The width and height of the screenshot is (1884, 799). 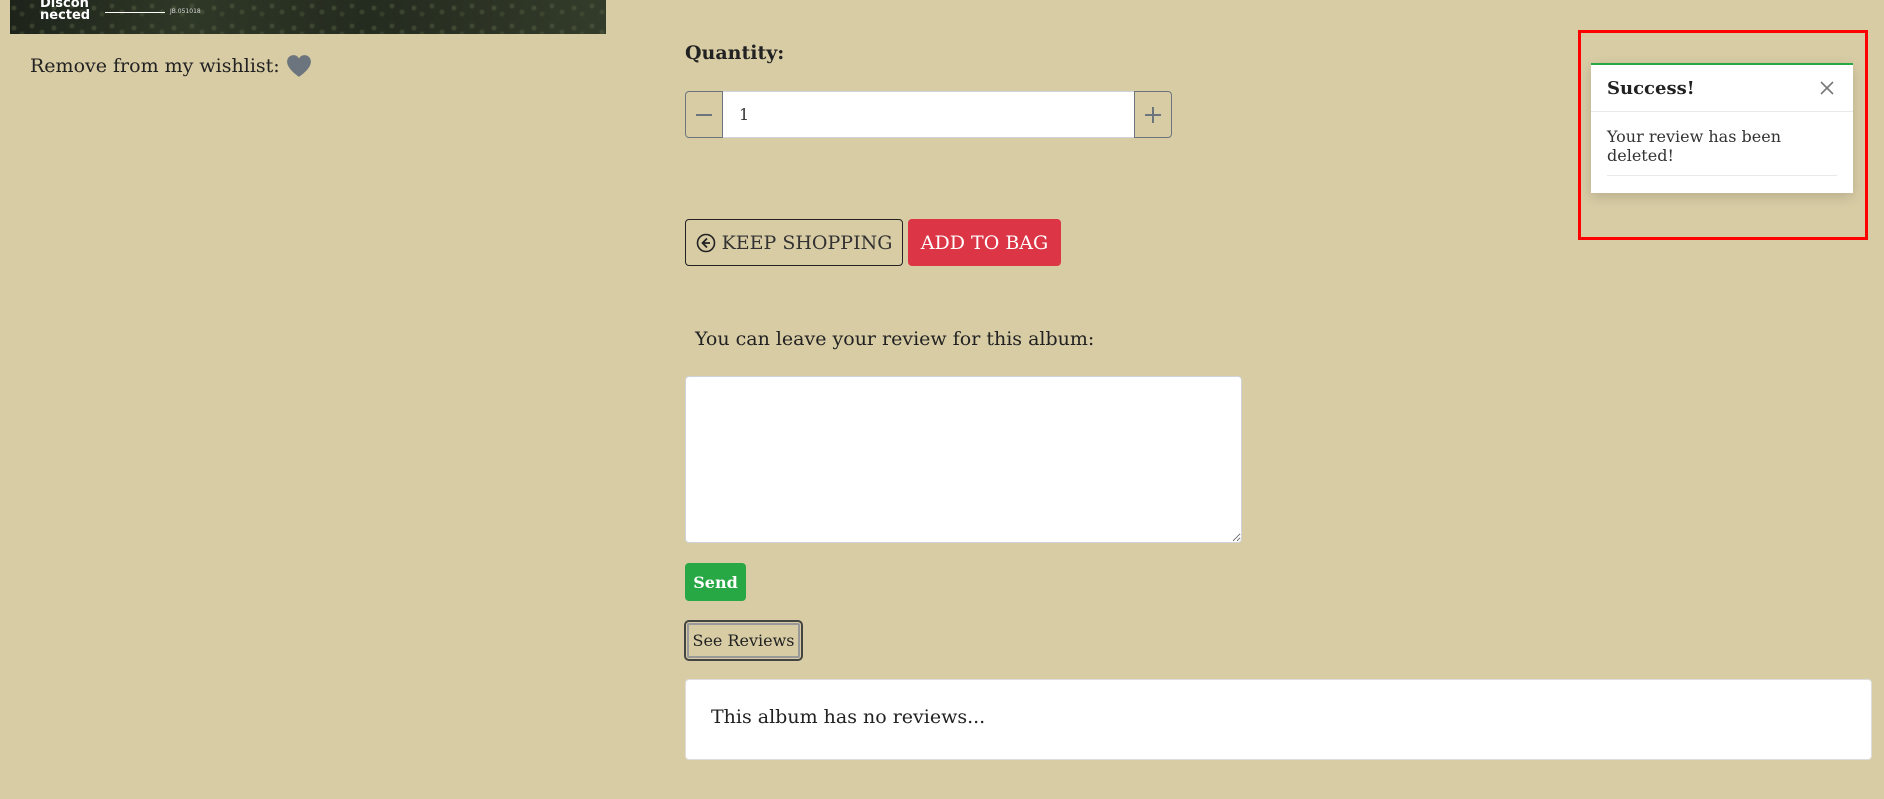 I want to click on keep-shopping-button: KEEP SHOPPING, so click(x=794, y=242).